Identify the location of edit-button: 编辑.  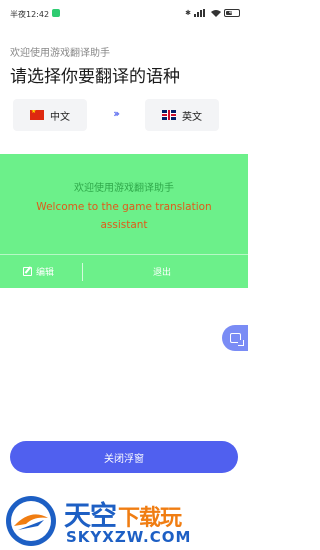
(38, 271).